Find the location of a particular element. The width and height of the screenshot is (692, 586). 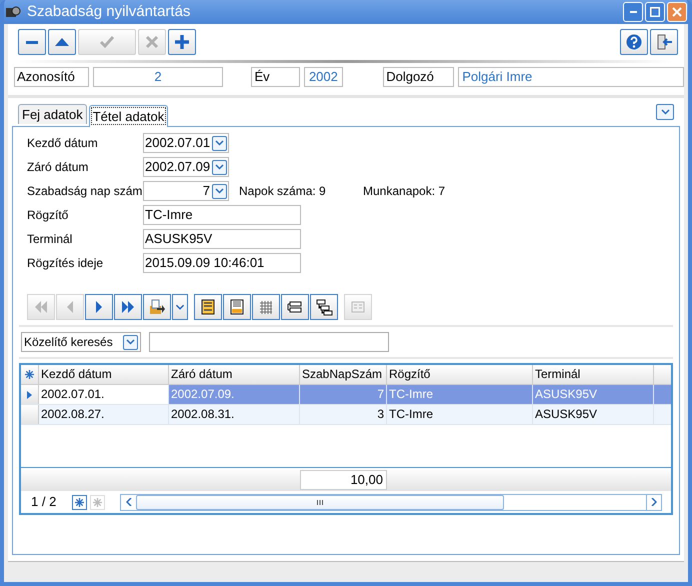

minimize-button is located at coordinates (633, 12).